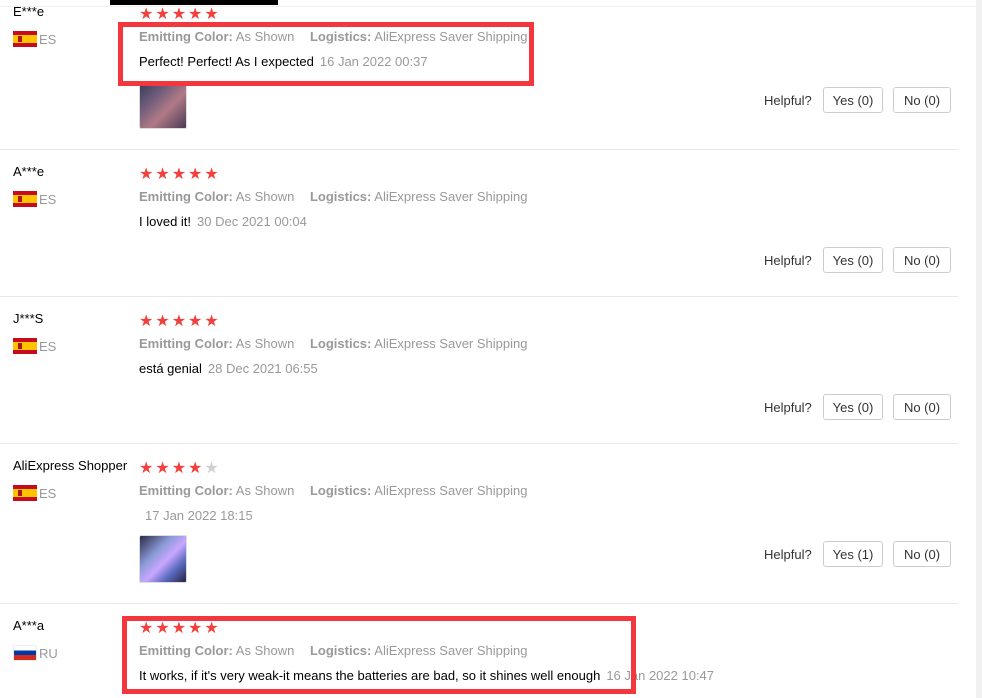 The height and width of the screenshot is (698, 982). Describe the element at coordinates (262, 368) in the screenshot. I see `review-date: 28 Dec 2021 06:55` at that location.